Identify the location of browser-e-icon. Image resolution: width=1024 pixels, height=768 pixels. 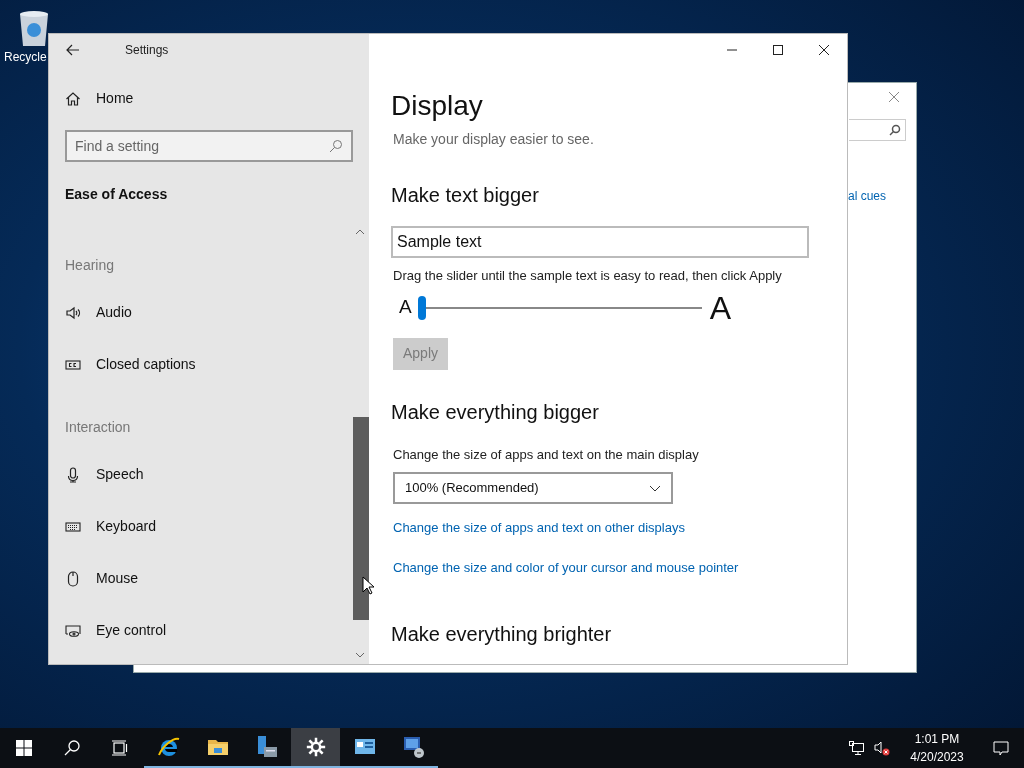
(168, 747).